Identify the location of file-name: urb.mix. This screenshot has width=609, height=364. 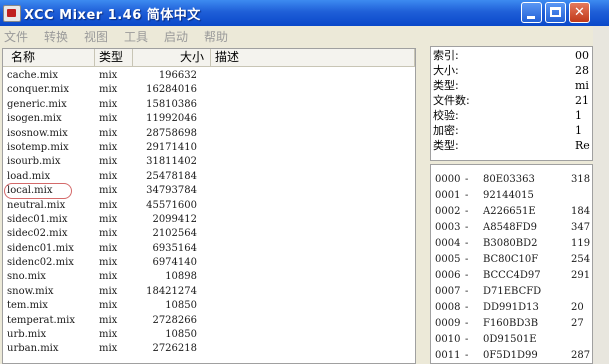
(27, 335).